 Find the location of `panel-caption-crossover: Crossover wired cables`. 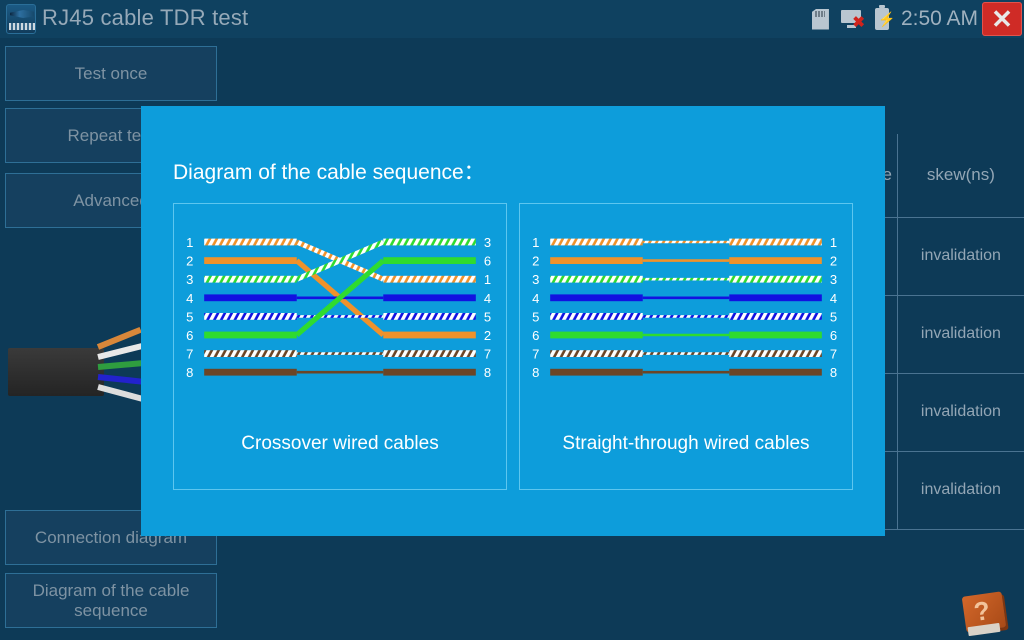

panel-caption-crossover: Crossover wired cables is located at coordinates (340, 443).